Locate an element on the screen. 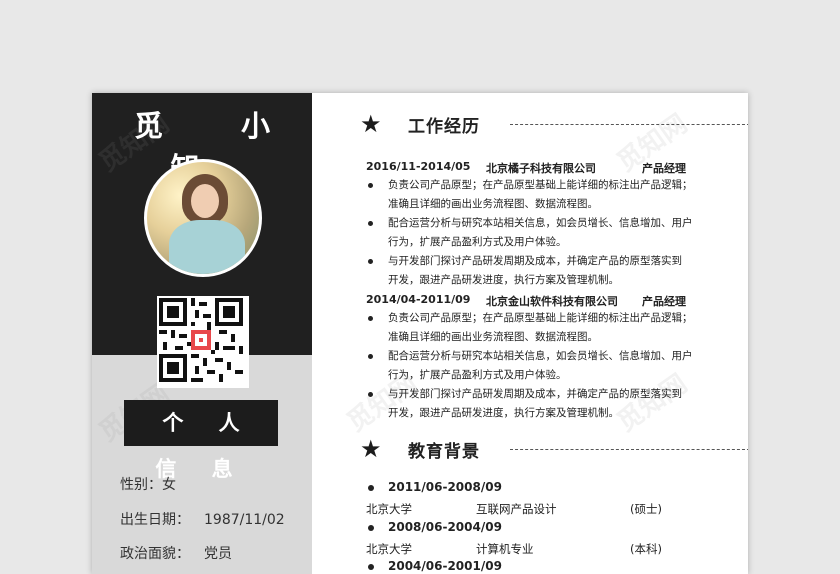 This screenshot has height=574, width=840. edu-major: 互联网产品设计 is located at coordinates (516, 509).